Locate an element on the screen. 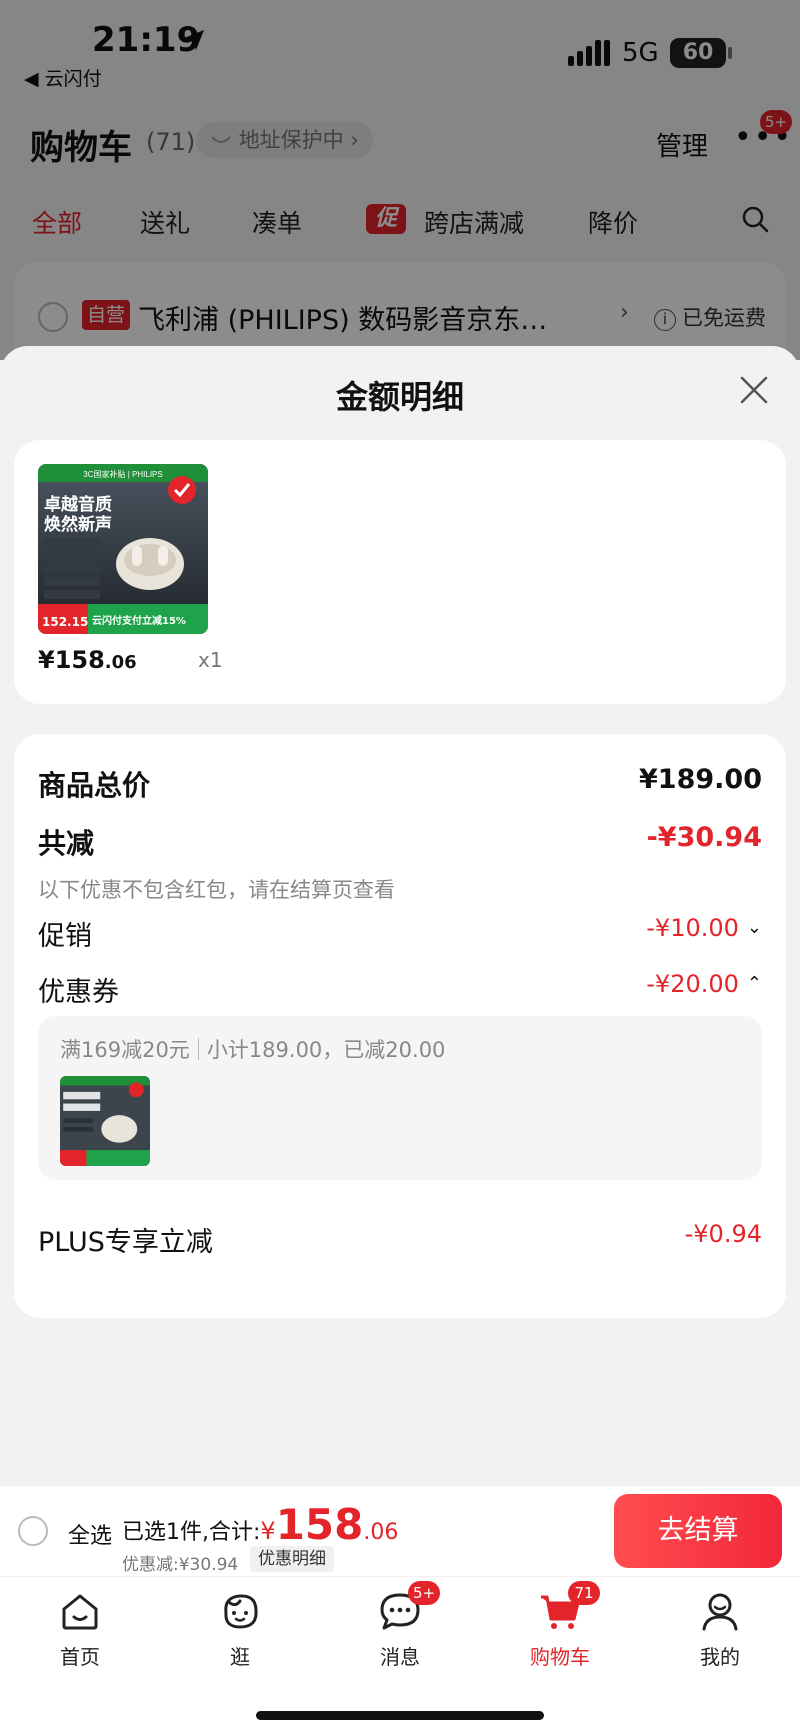  image-headline-1: 卓越音质 is located at coordinates (78, 504).